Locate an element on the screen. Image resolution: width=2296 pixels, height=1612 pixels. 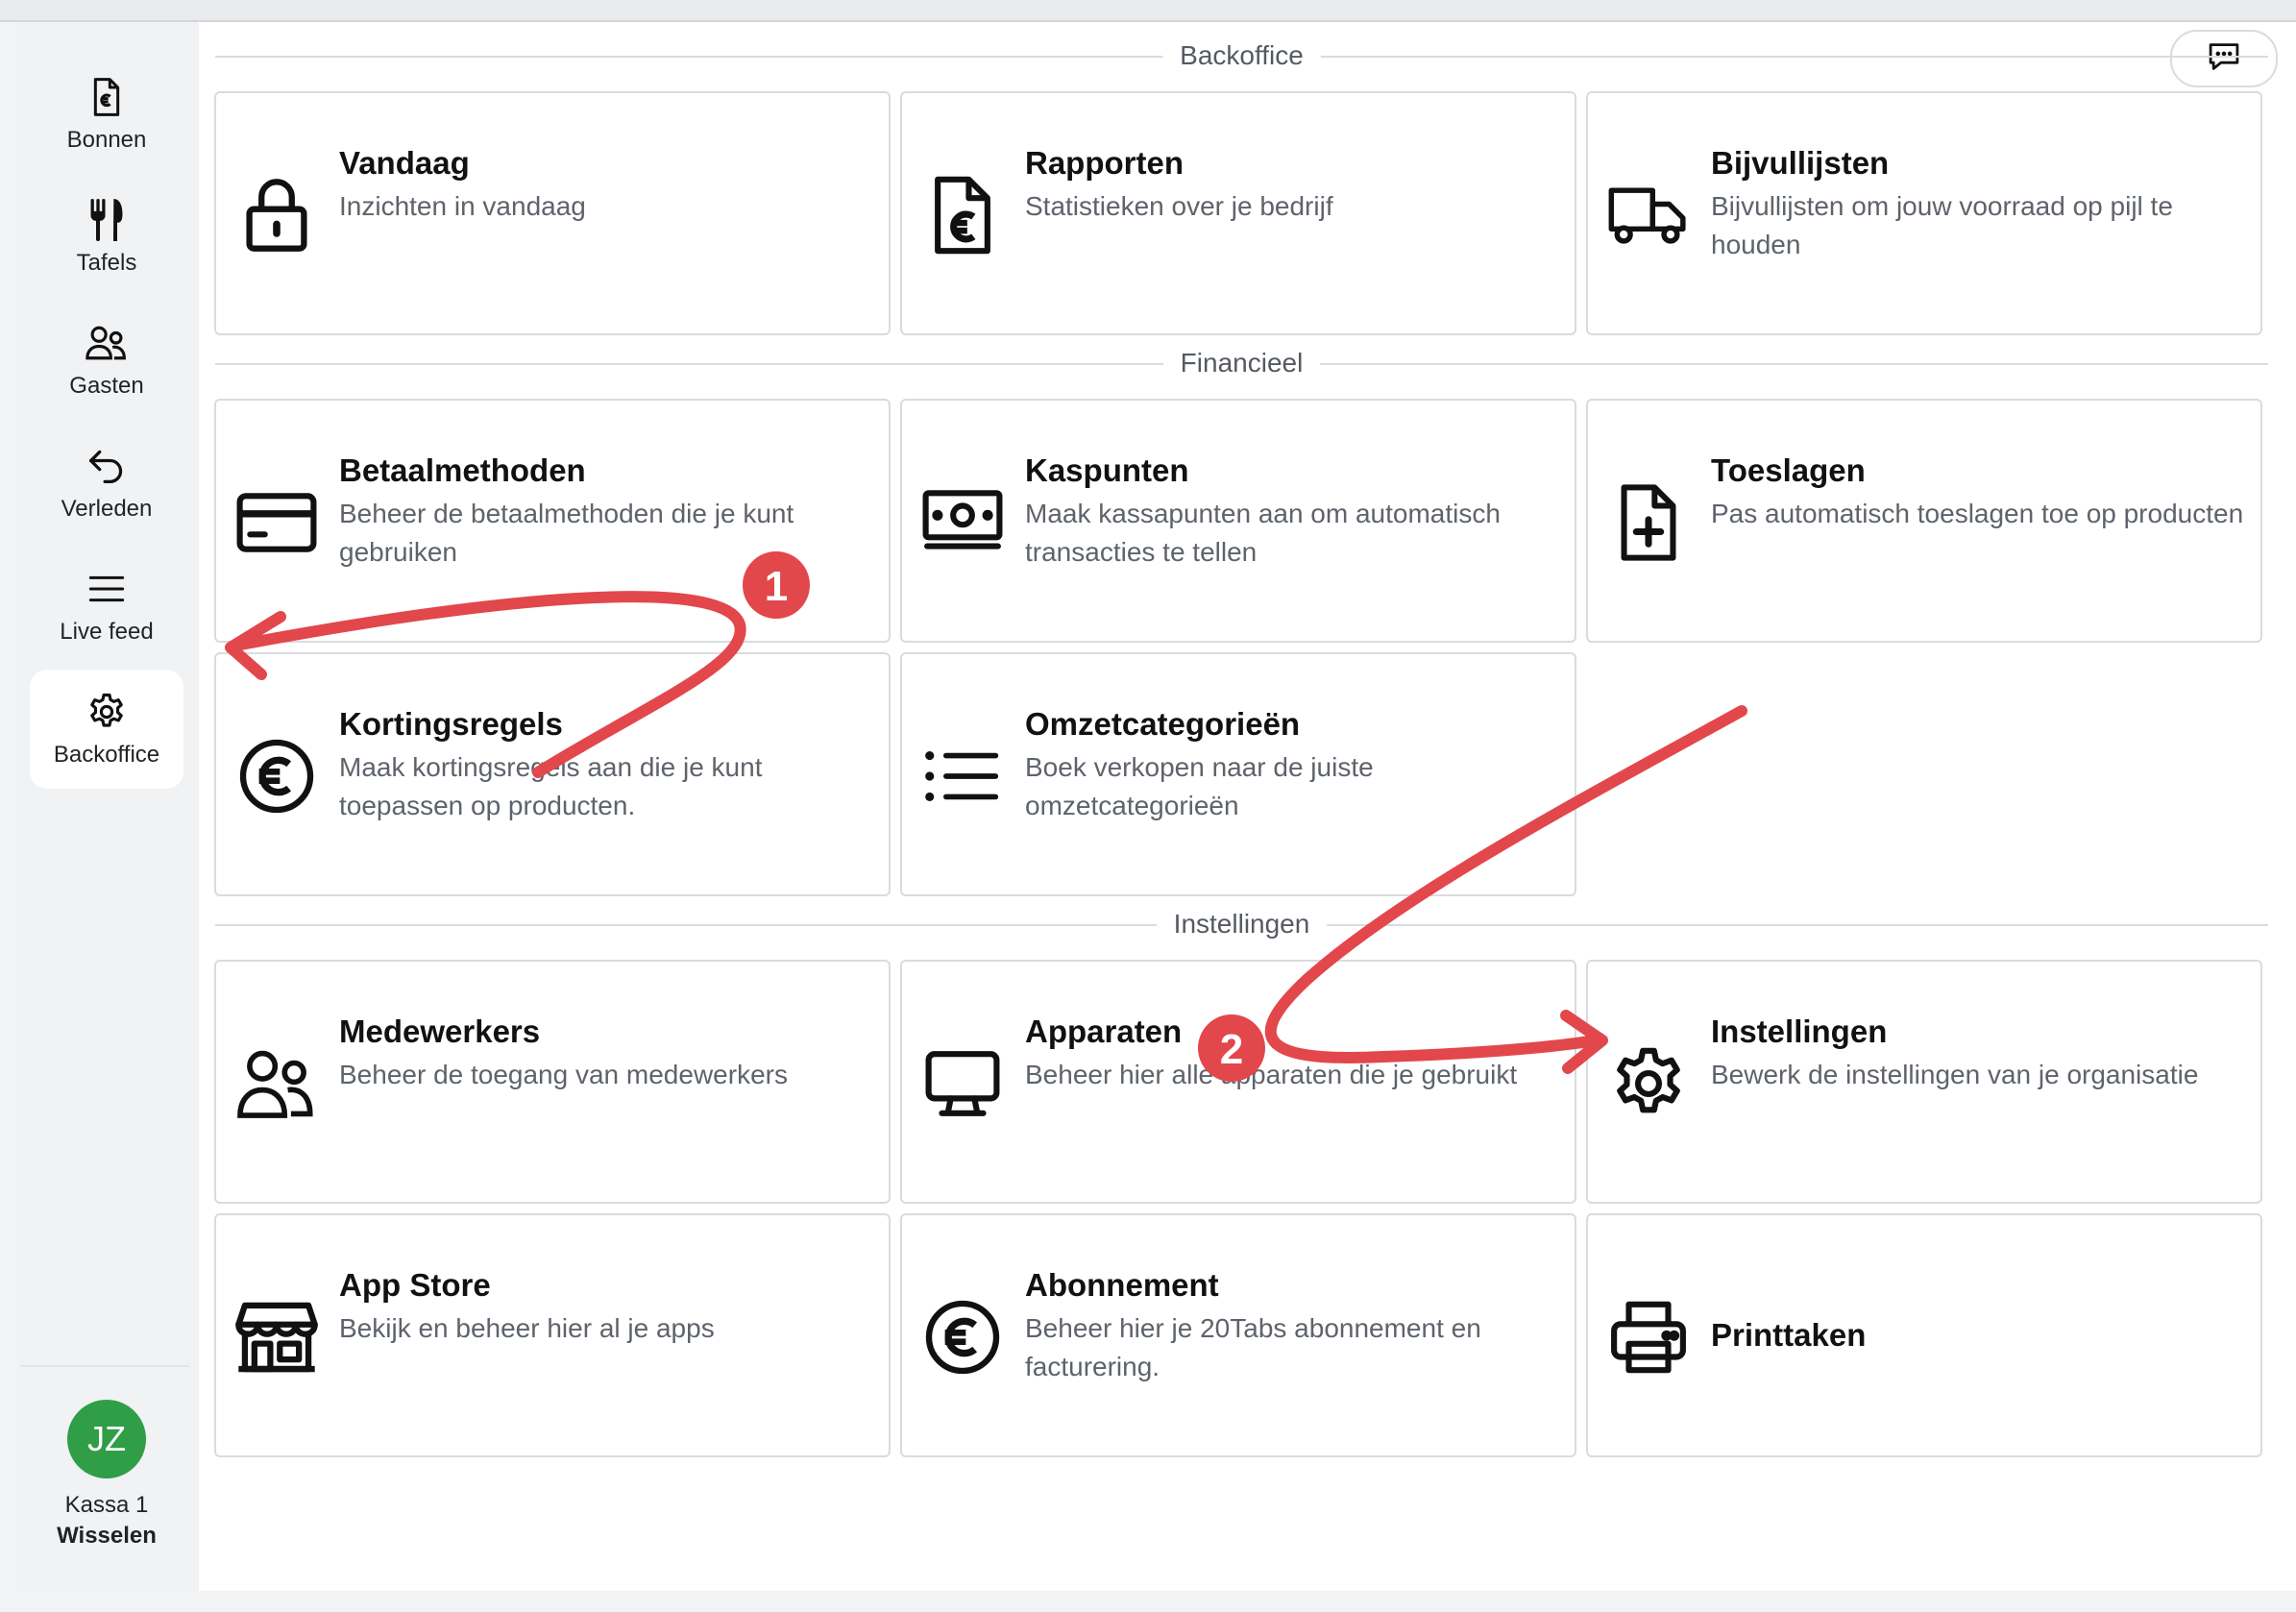
card-description: Statistieken over je bedrijf is located at coordinates (1179, 206).